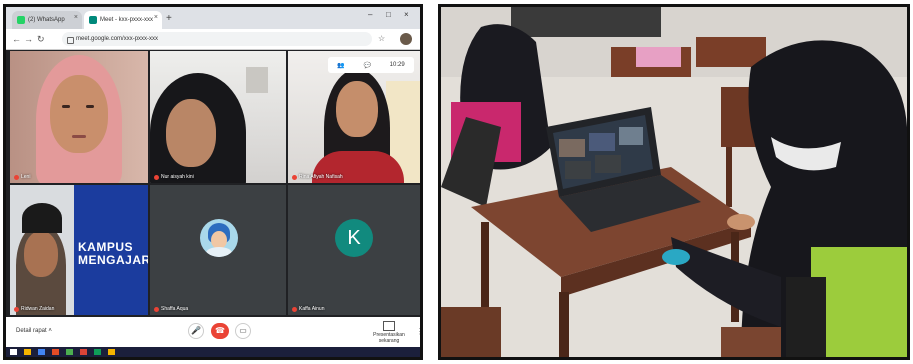 The height and width of the screenshot is (364, 913). I want to click on forward-icon: →, so click(28, 39).